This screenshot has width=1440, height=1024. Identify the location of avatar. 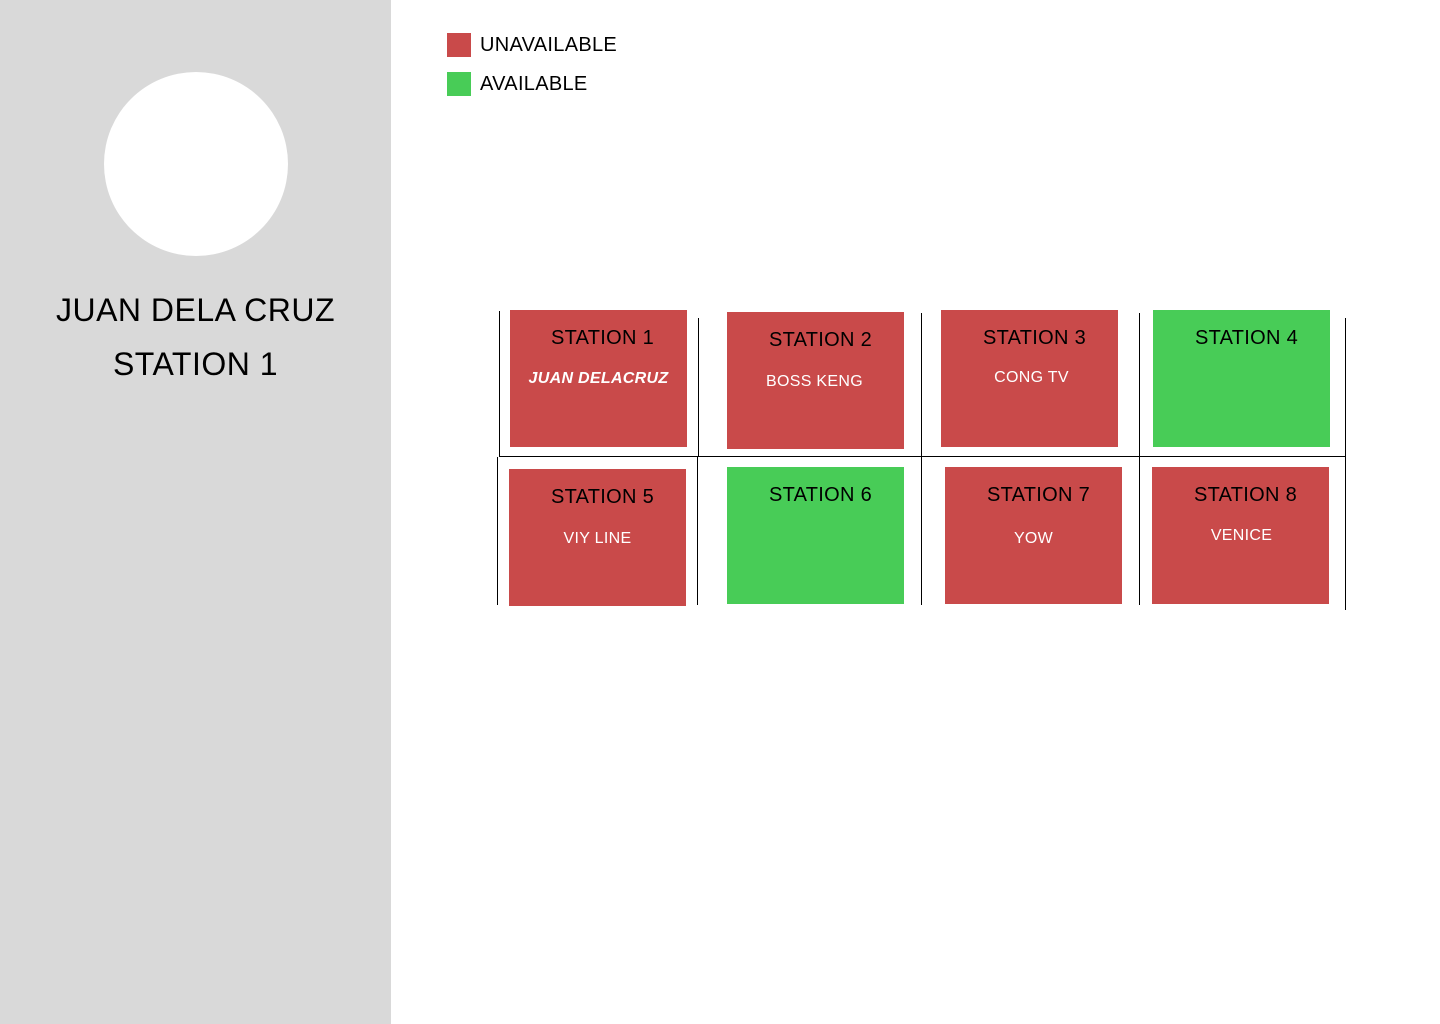
(196, 164).